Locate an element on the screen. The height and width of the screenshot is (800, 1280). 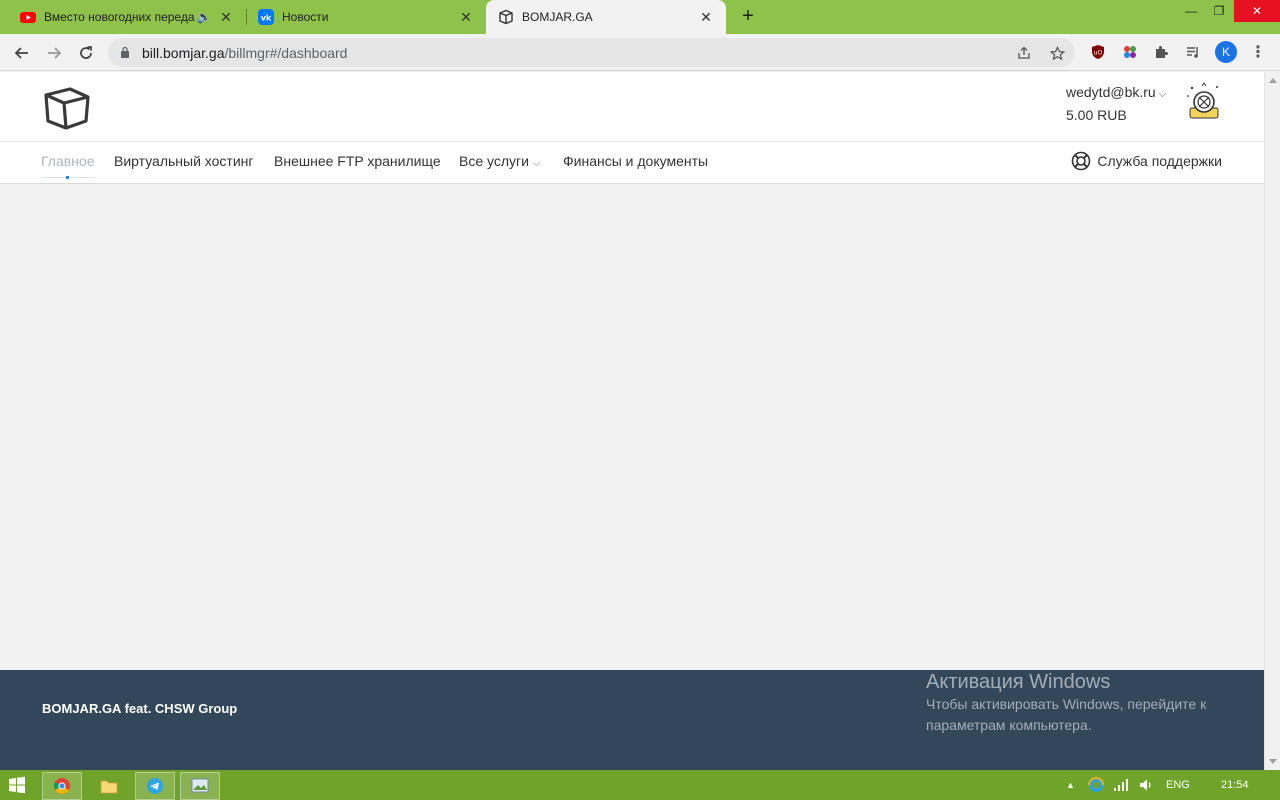
cube-icon is located at coordinates (506, 17).